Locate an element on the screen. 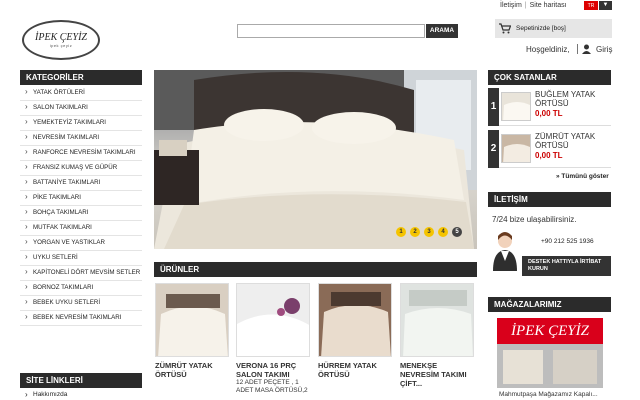 Image resolution: width=640 pixels, height=400 pixels. store-sign: İPEK ÇEYİZ is located at coordinates (550, 331).